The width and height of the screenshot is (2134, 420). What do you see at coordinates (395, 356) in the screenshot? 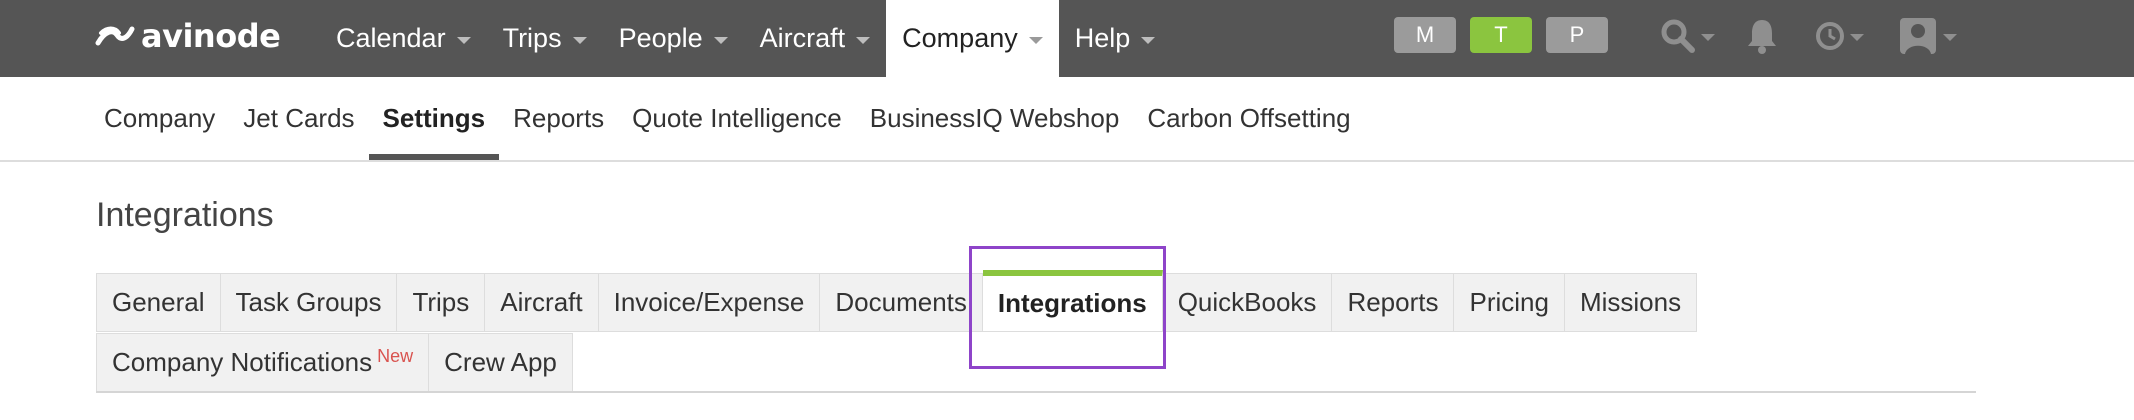
I see `new-badge: New` at bounding box center [395, 356].